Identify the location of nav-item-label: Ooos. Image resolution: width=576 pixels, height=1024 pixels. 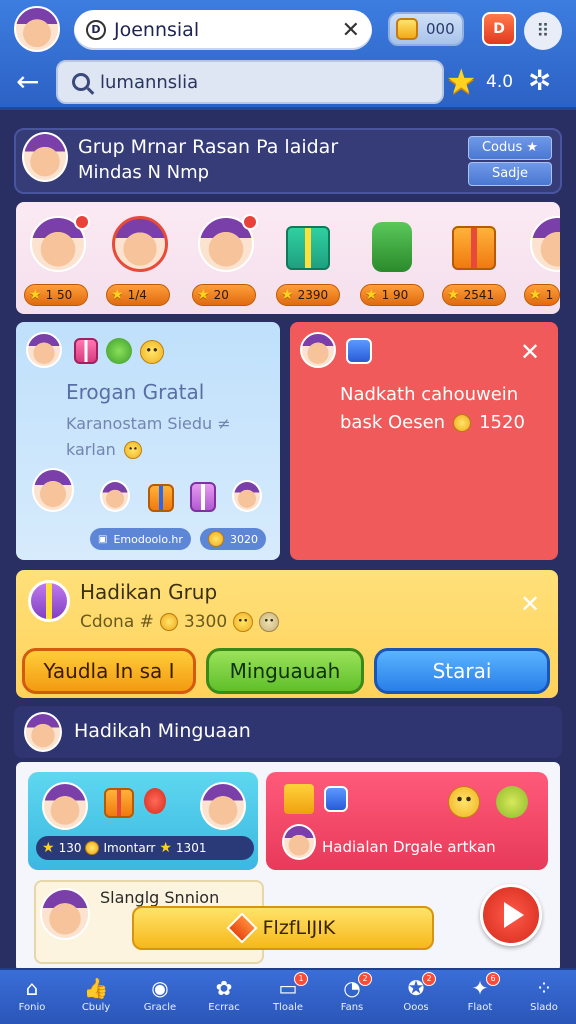
(416, 1007).